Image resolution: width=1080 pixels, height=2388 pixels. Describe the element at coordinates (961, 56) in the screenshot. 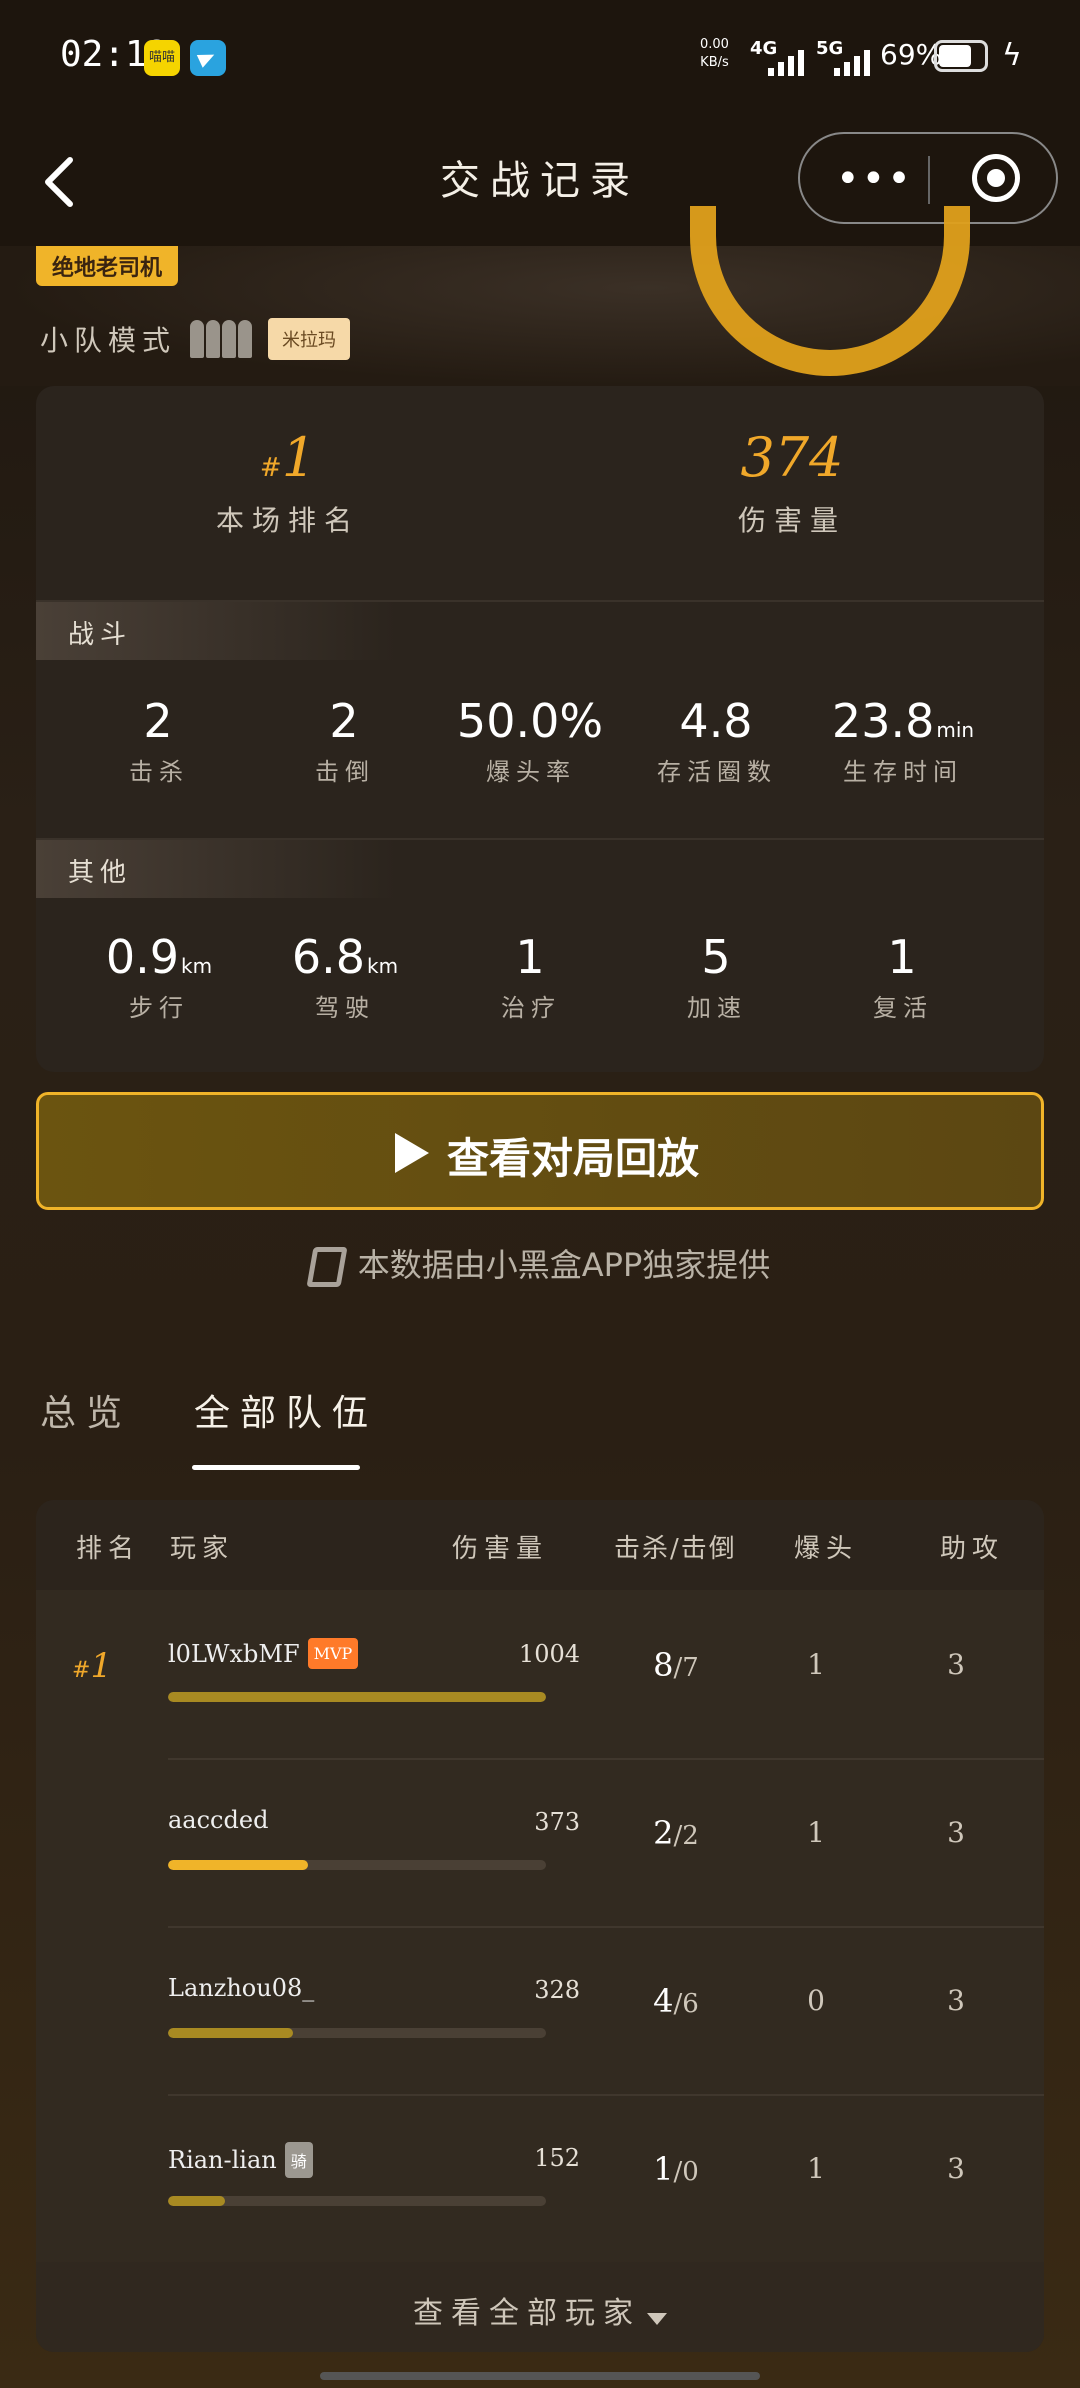

I see `battery-icon` at that location.